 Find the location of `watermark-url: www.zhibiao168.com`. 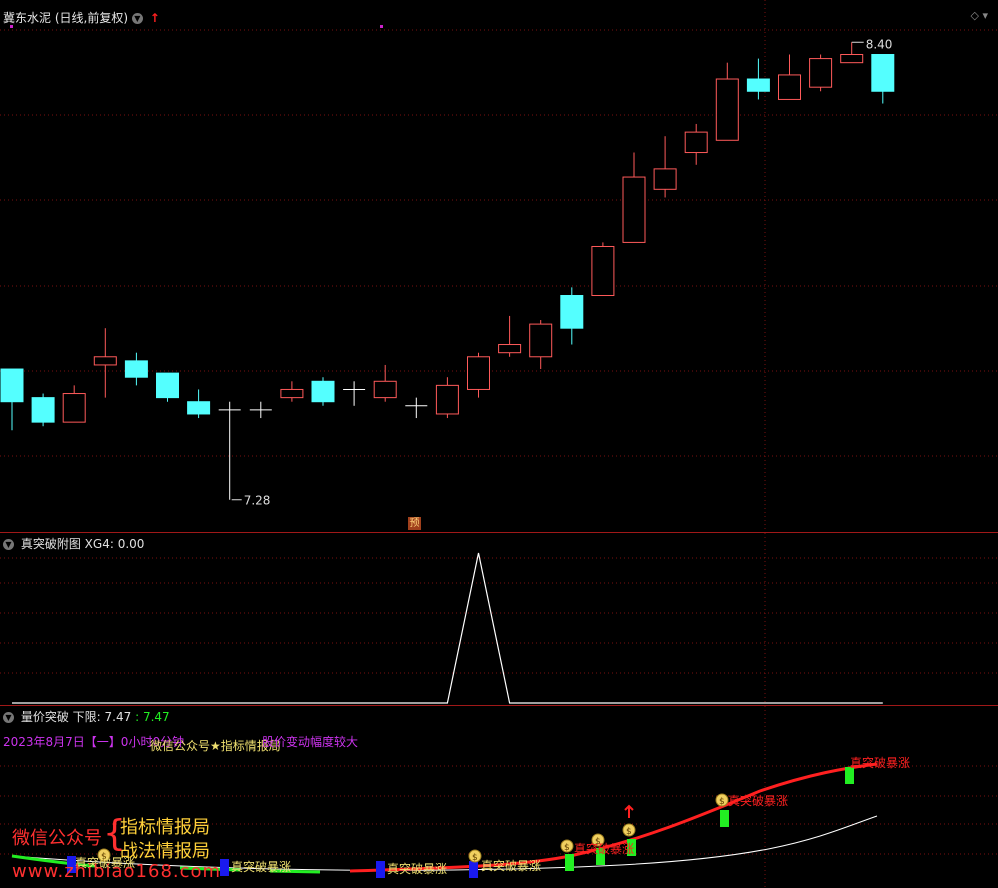

watermark-url: www.zhibiao168.com is located at coordinates (117, 871).